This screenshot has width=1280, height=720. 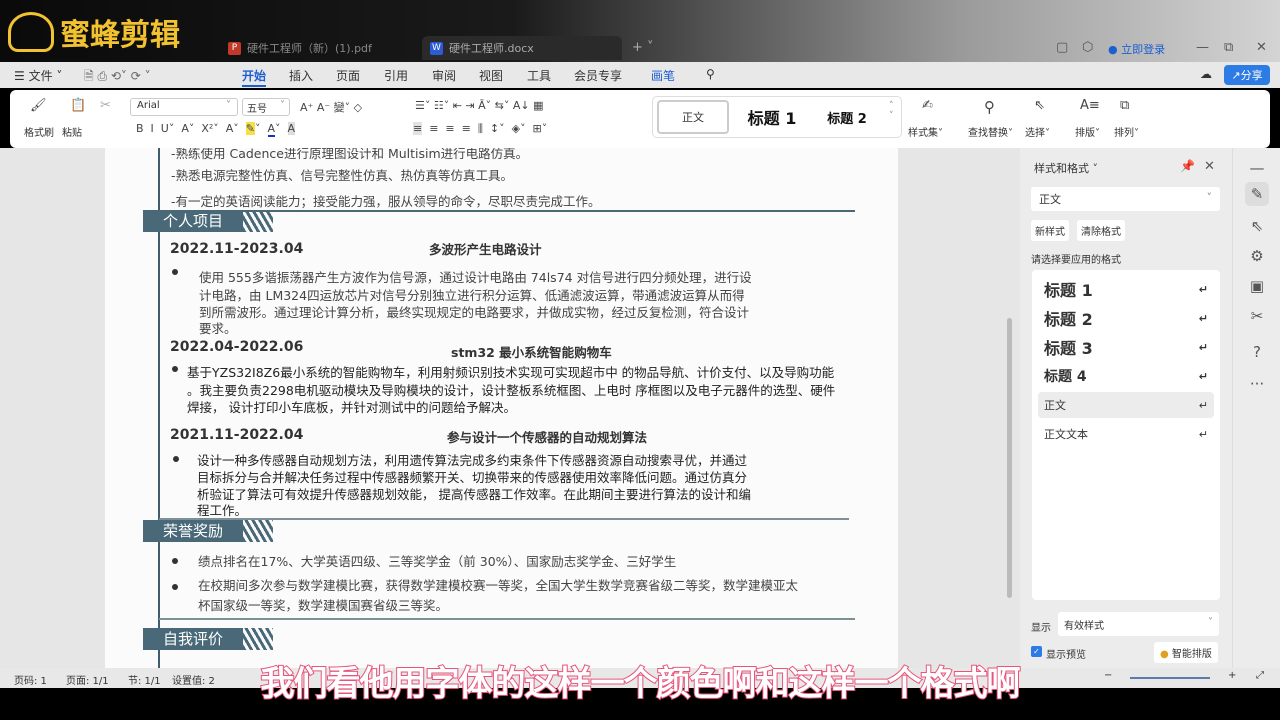 What do you see at coordinates (1257, 226) in the screenshot?
I see `cursor-icon: ⇖` at bounding box center [1257, 226].